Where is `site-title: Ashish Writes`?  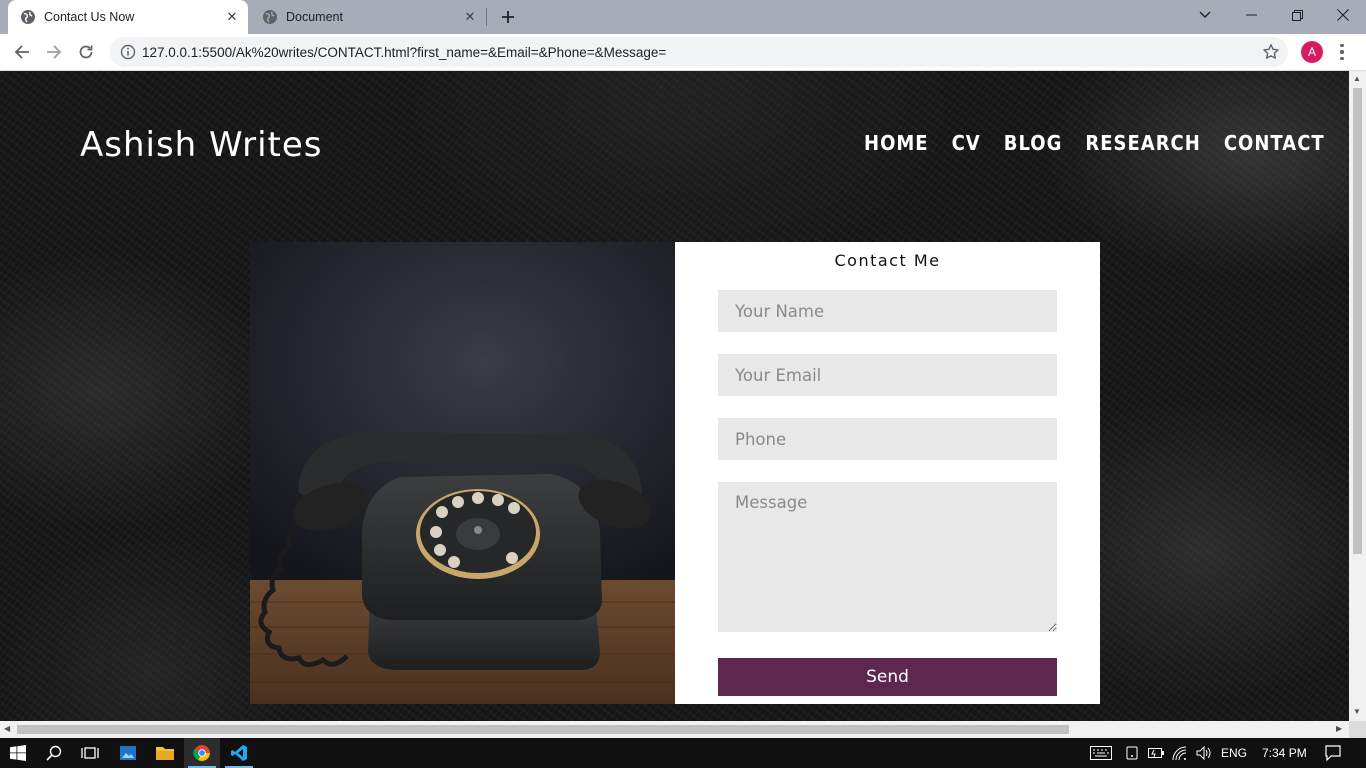
site-title: Ashish Writes is located at coordinates (201, 145).